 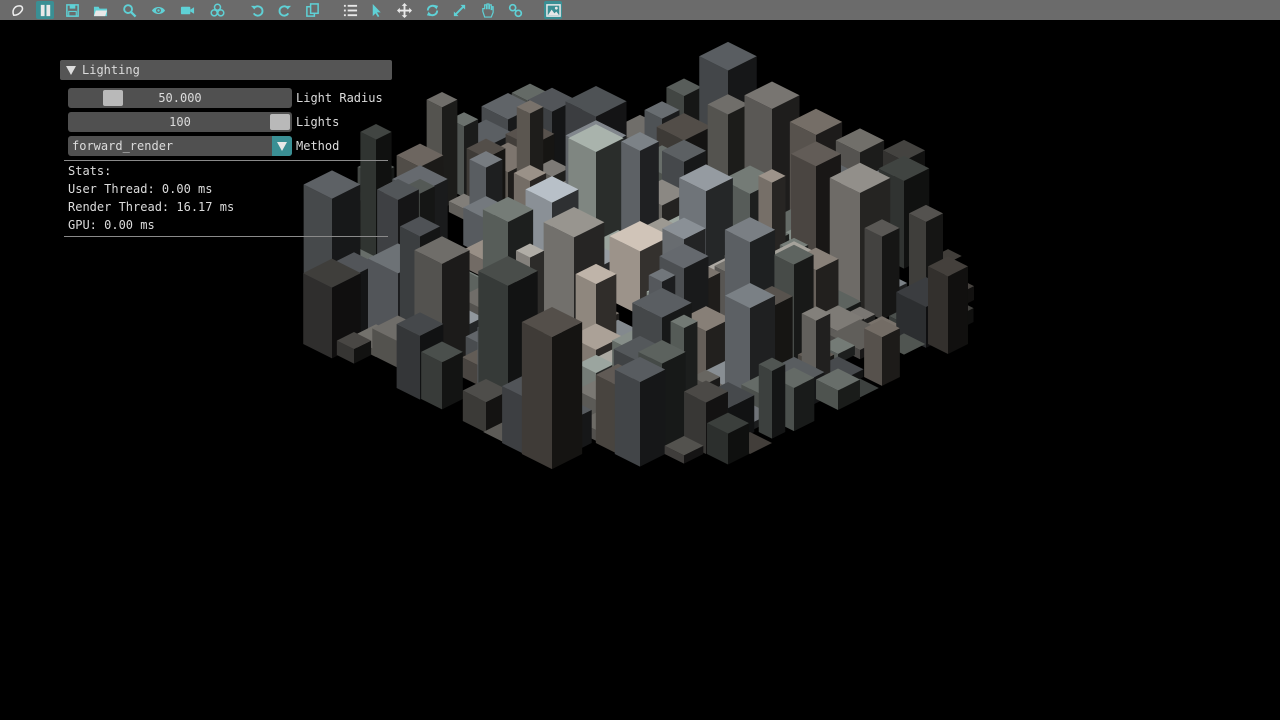 What do you see at coordinates (71, 70) in the screenshot?
I see `collapse-triangle-icon` at bounding box center [71, 70].